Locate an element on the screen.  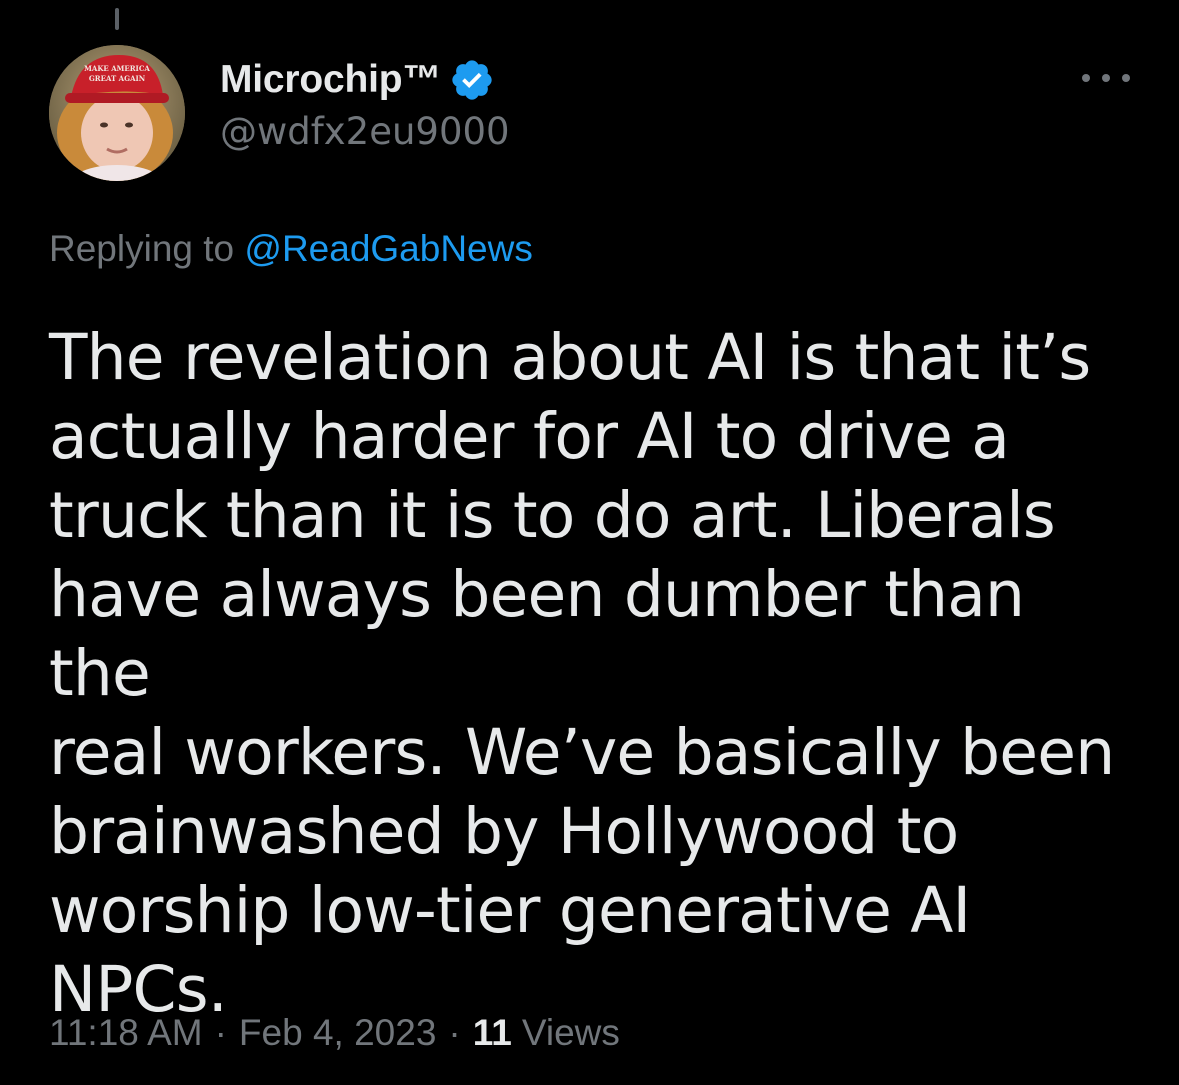
views-count: 11 is located at coordinates (492, 1033).